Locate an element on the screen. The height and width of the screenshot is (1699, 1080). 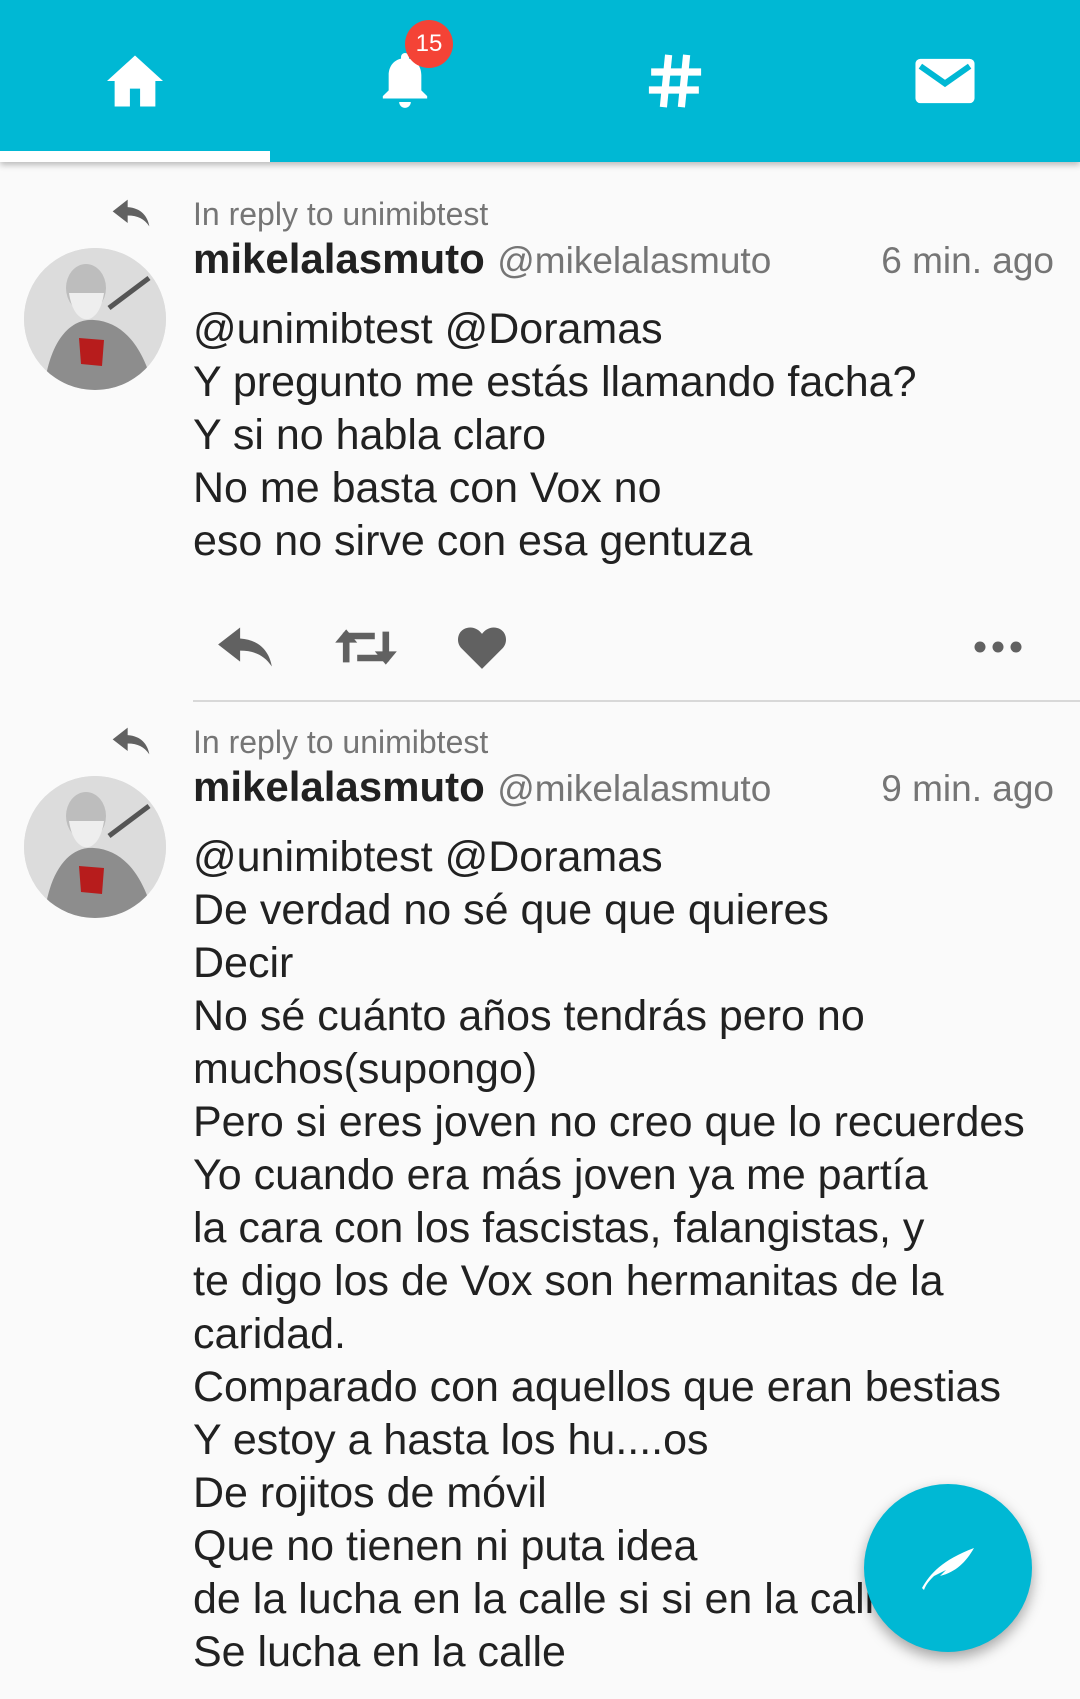
post-divider is located at coordinates (636, 701).